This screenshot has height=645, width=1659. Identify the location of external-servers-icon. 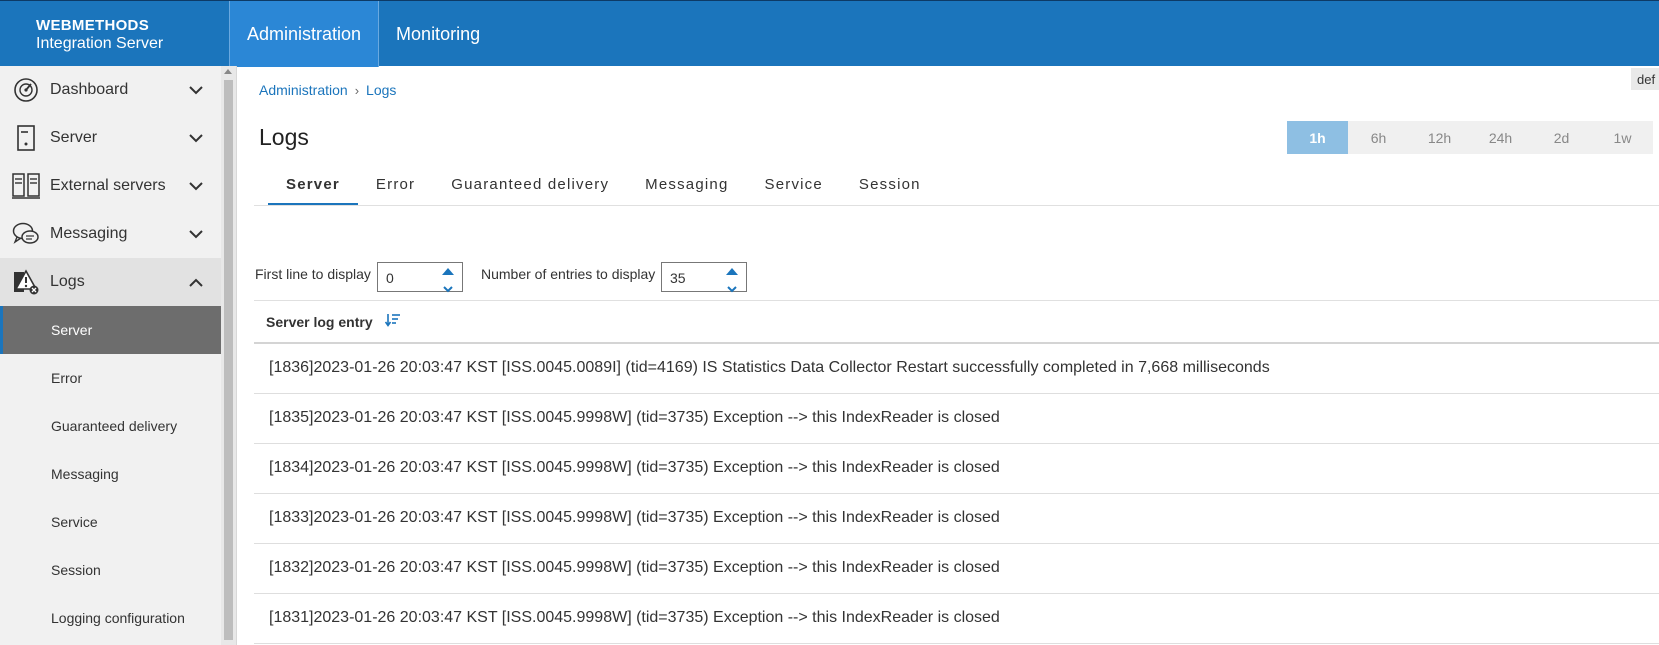
(26, 186).